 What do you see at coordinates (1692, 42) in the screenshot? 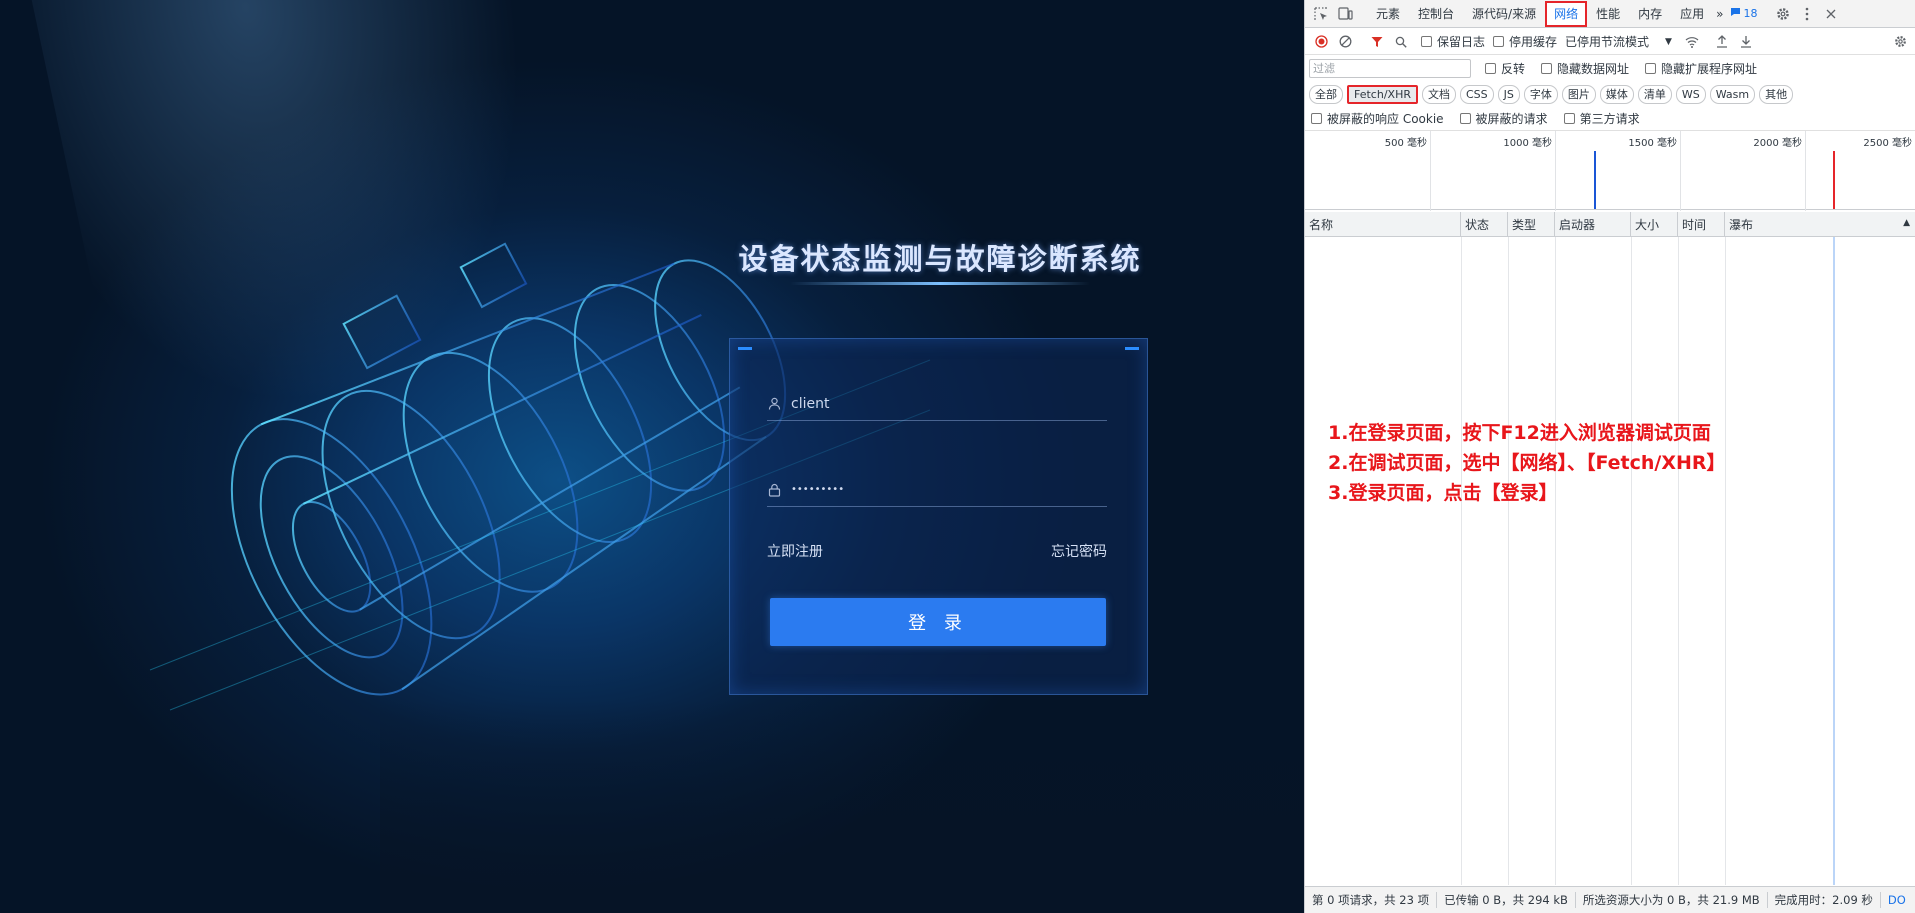
I see `network-conditions-icon` at bounding box center [1692, 42].